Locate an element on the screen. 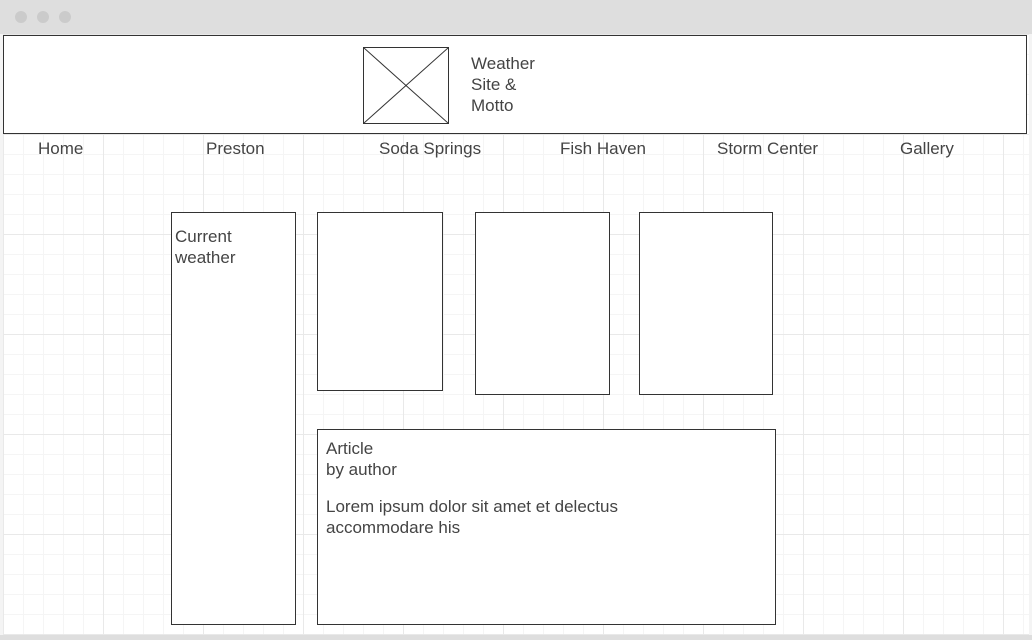  current-weather-label: Current weather is located at coordinates (205, 247).